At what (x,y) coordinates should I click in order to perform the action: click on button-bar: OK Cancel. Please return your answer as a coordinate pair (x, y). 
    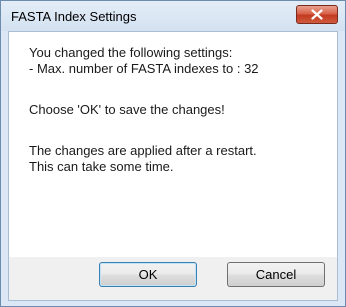
    Looking at the image, I should click on (173, 279).